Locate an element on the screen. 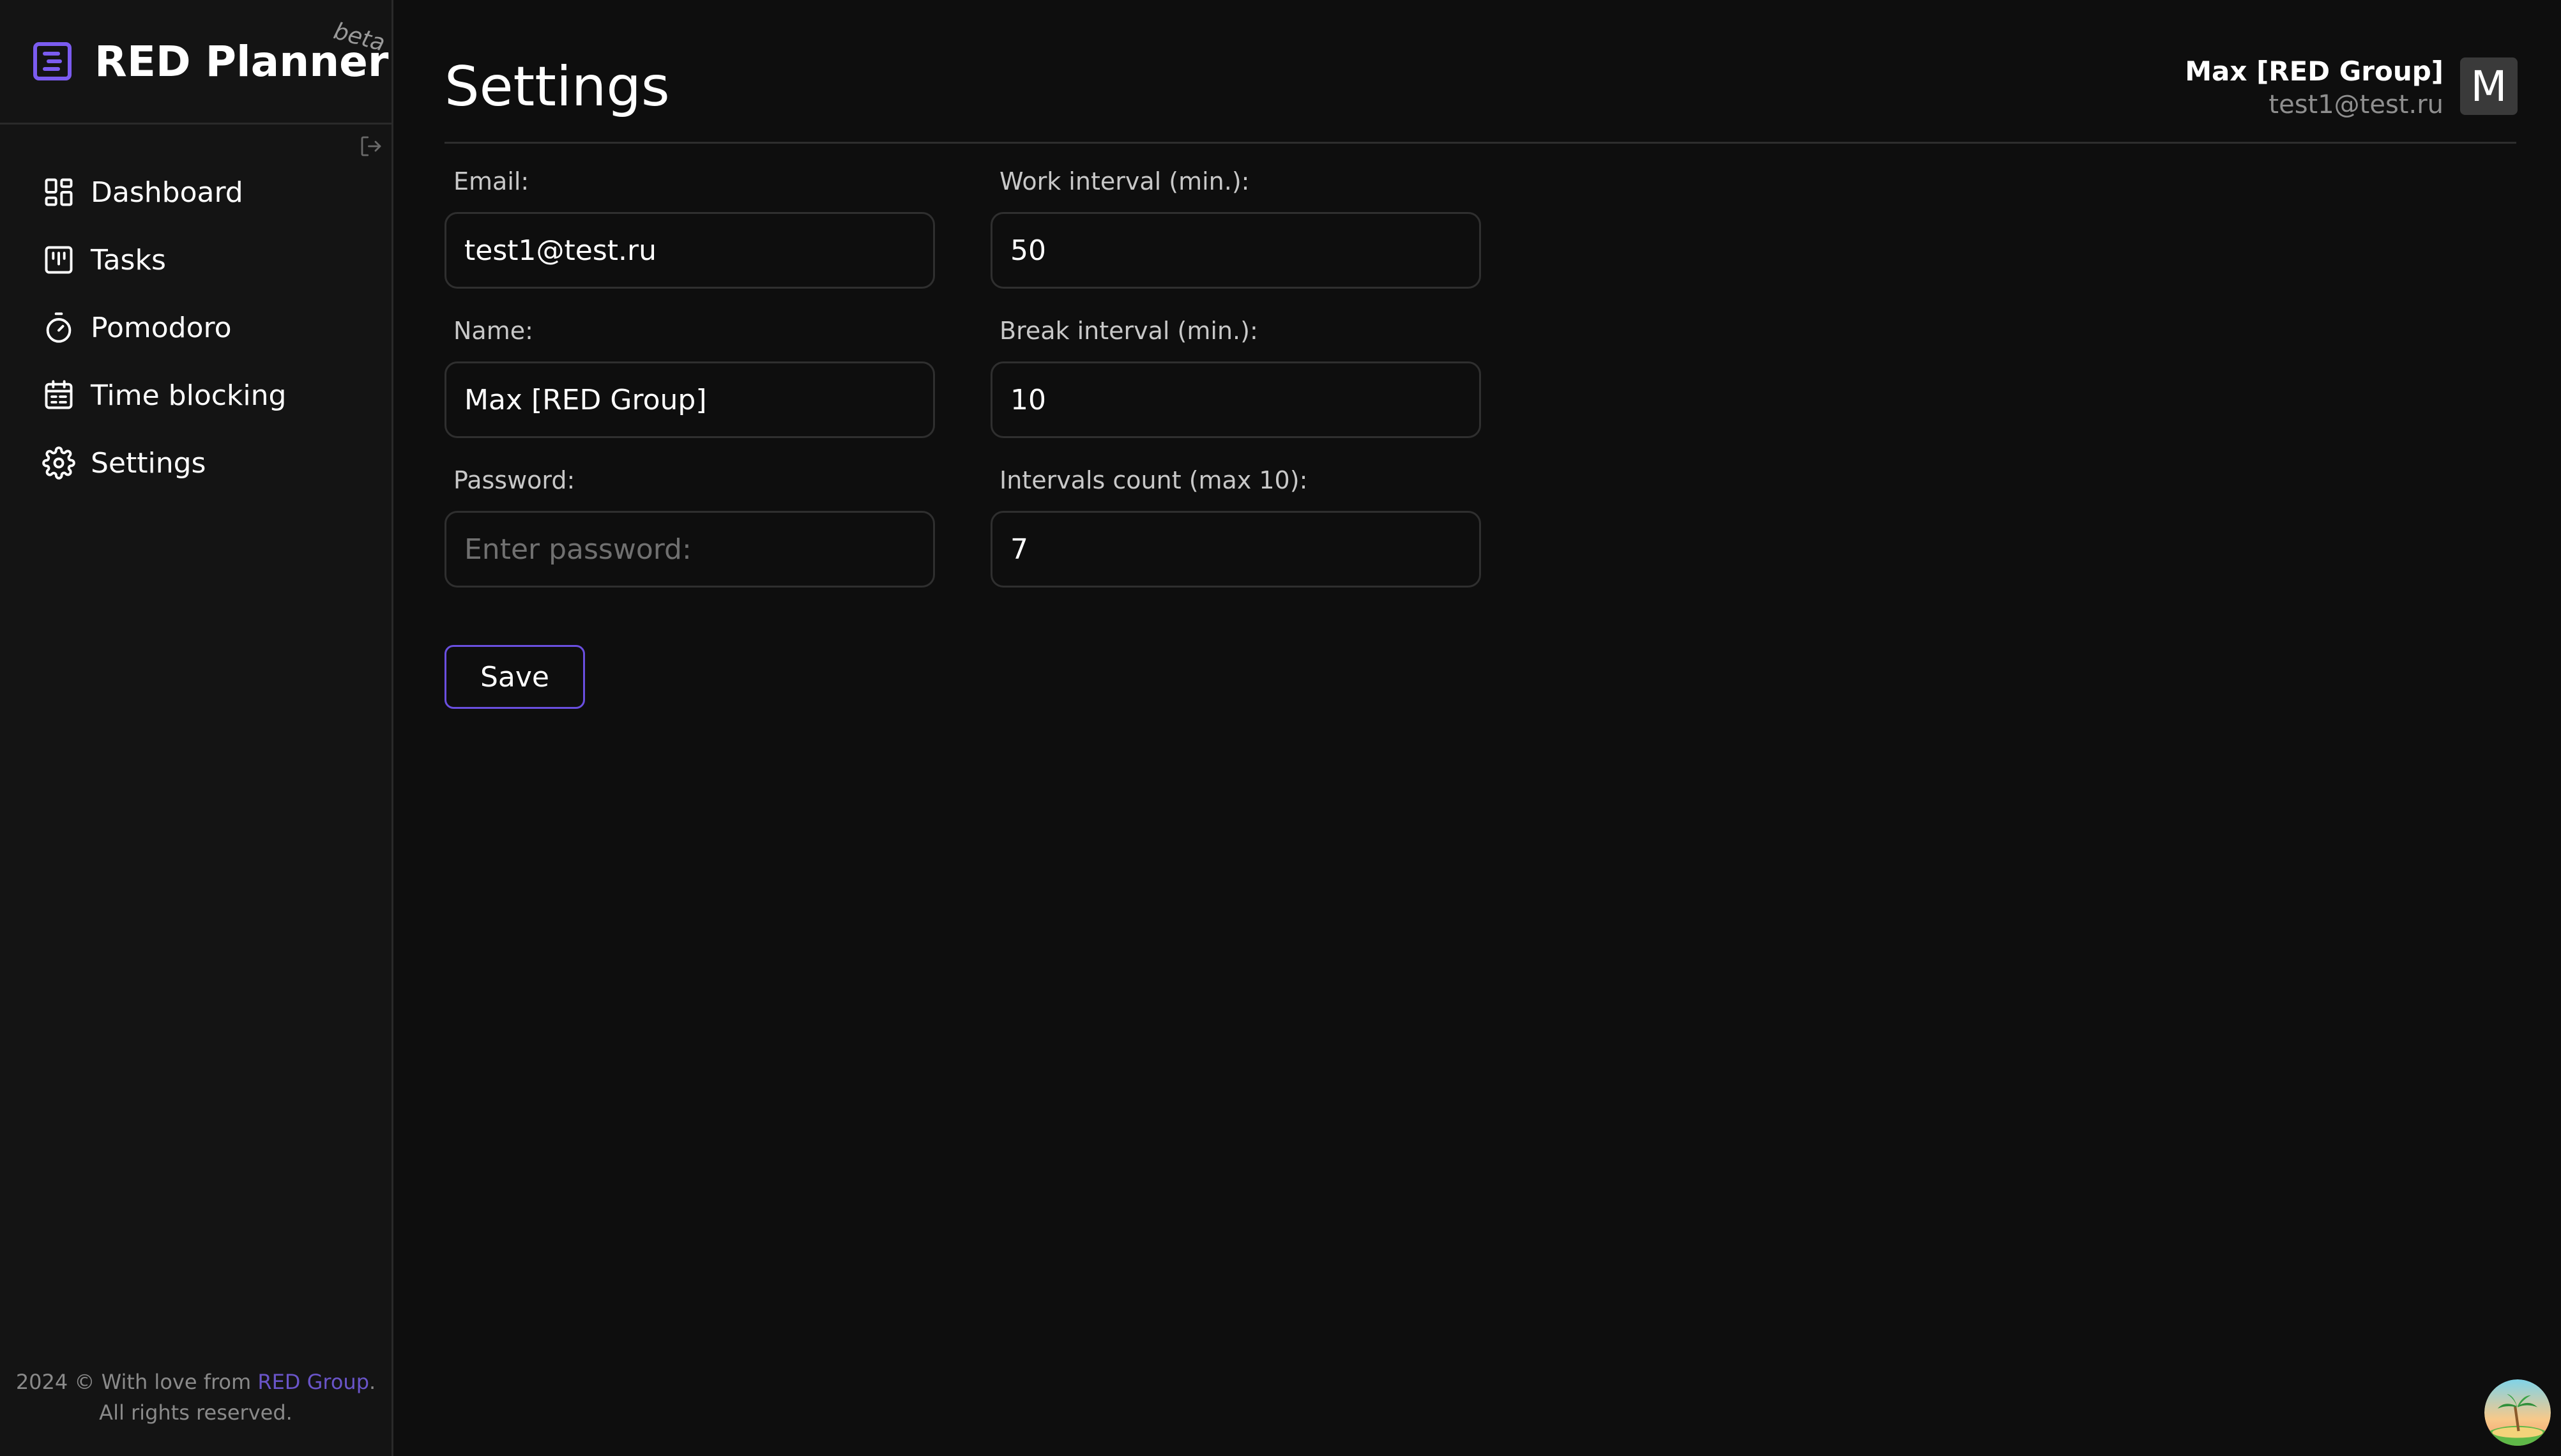  timer-icon is located at coordinates (59, 327).